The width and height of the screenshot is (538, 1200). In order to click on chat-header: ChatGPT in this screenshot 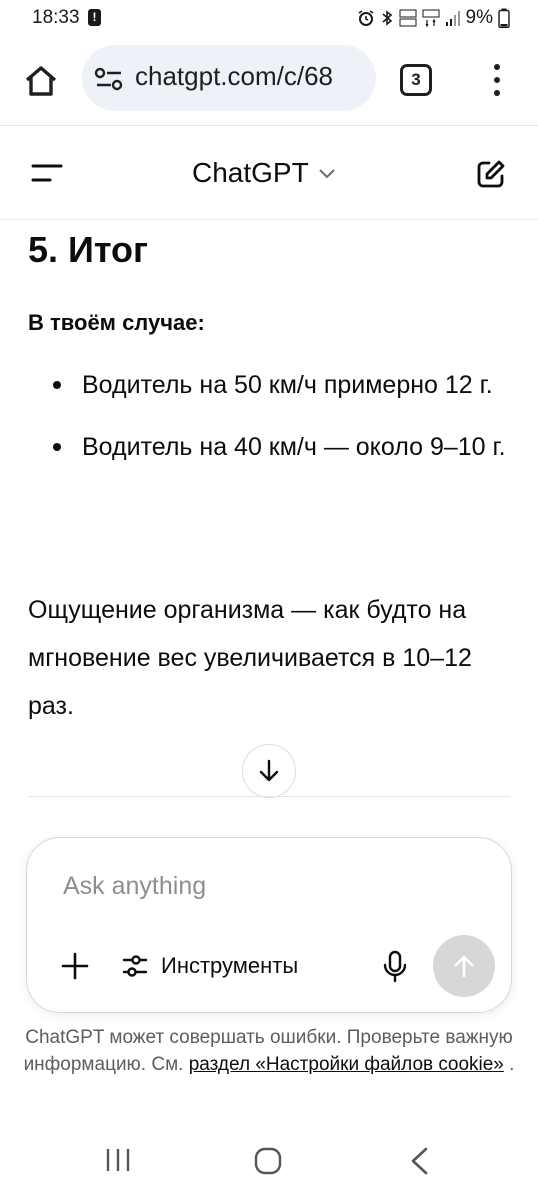, I will do `click(269, 173)`.